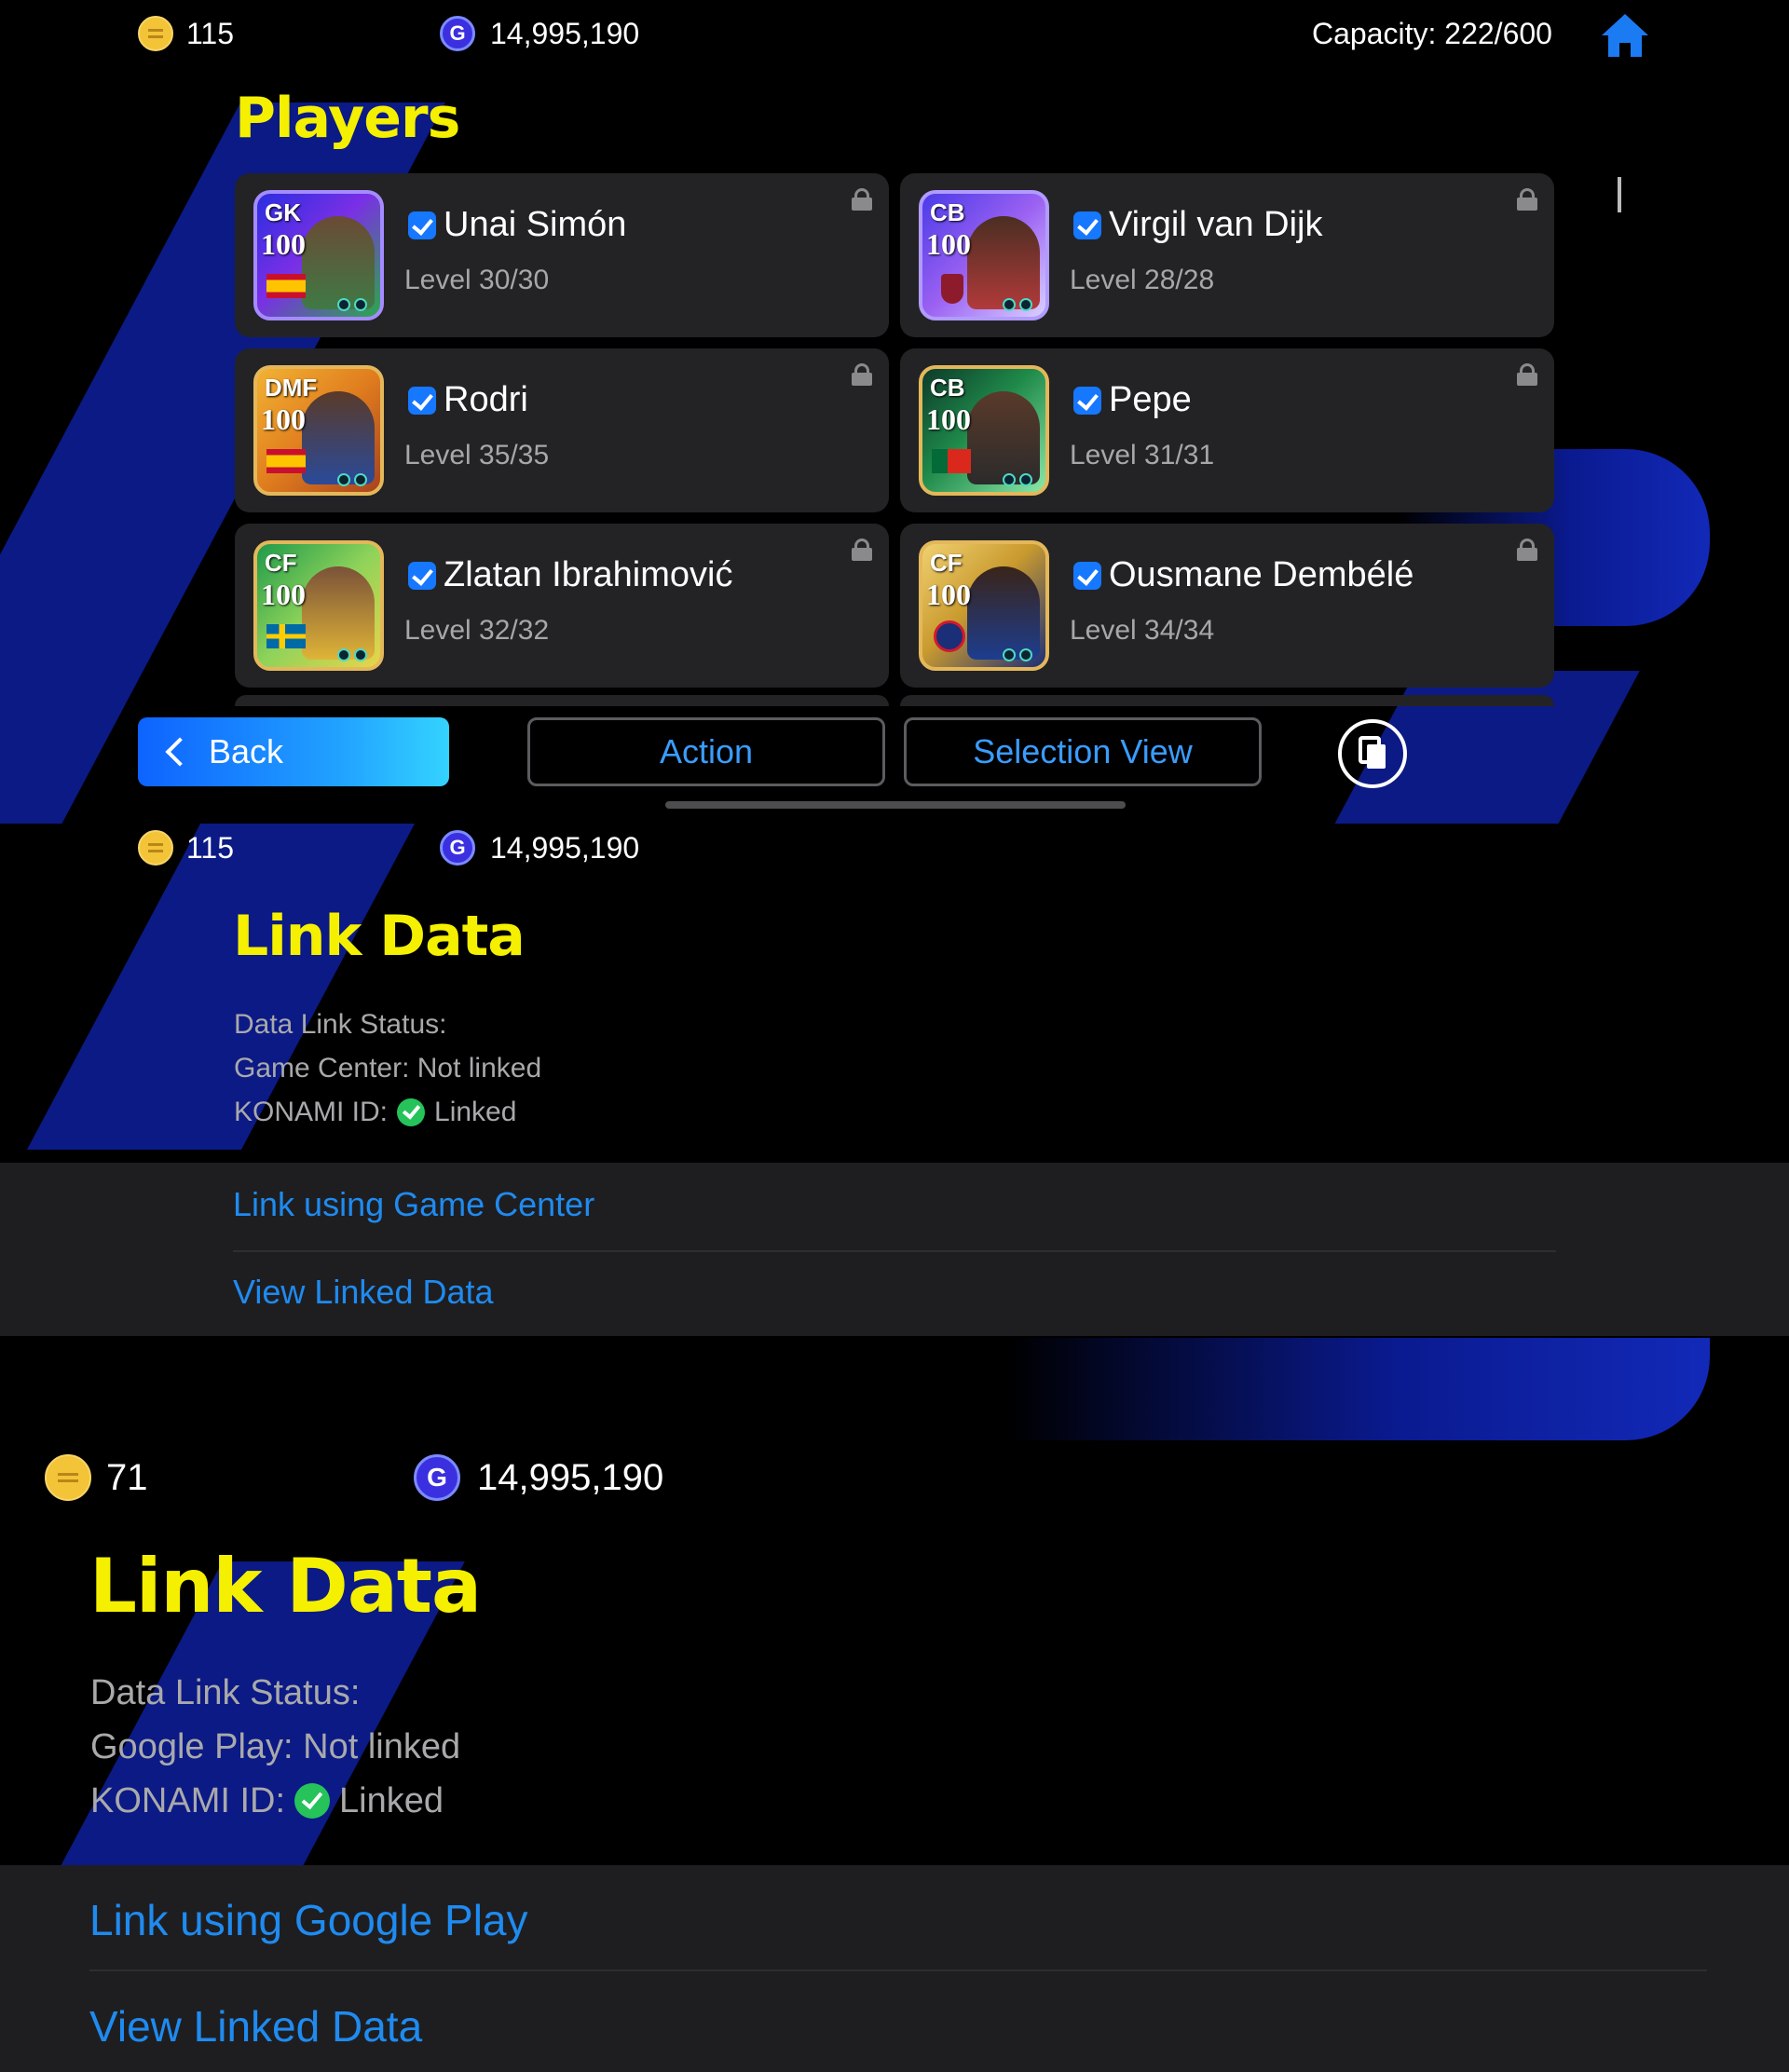 The width and height of the screenshot is (1789, 2072). Describe the element at coordinates (1142, 280) in the screenshot. I see `player-level: Level 28/28` at that location.